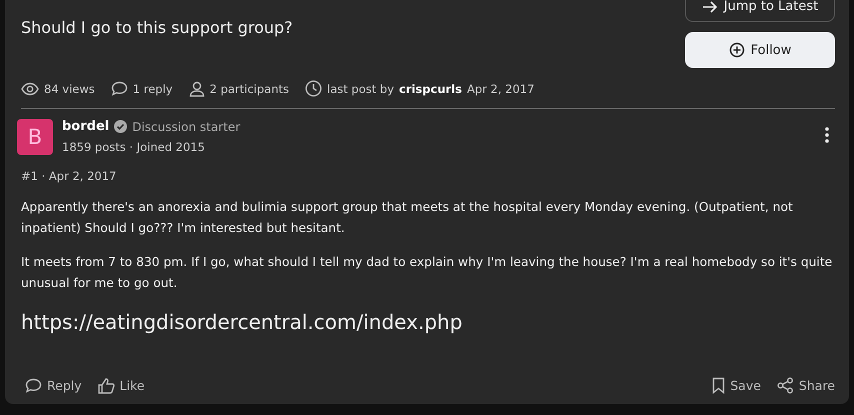 This screenshot has height=415, width=854. I want to click on stat-text: 1 reply, so click(152, 89).